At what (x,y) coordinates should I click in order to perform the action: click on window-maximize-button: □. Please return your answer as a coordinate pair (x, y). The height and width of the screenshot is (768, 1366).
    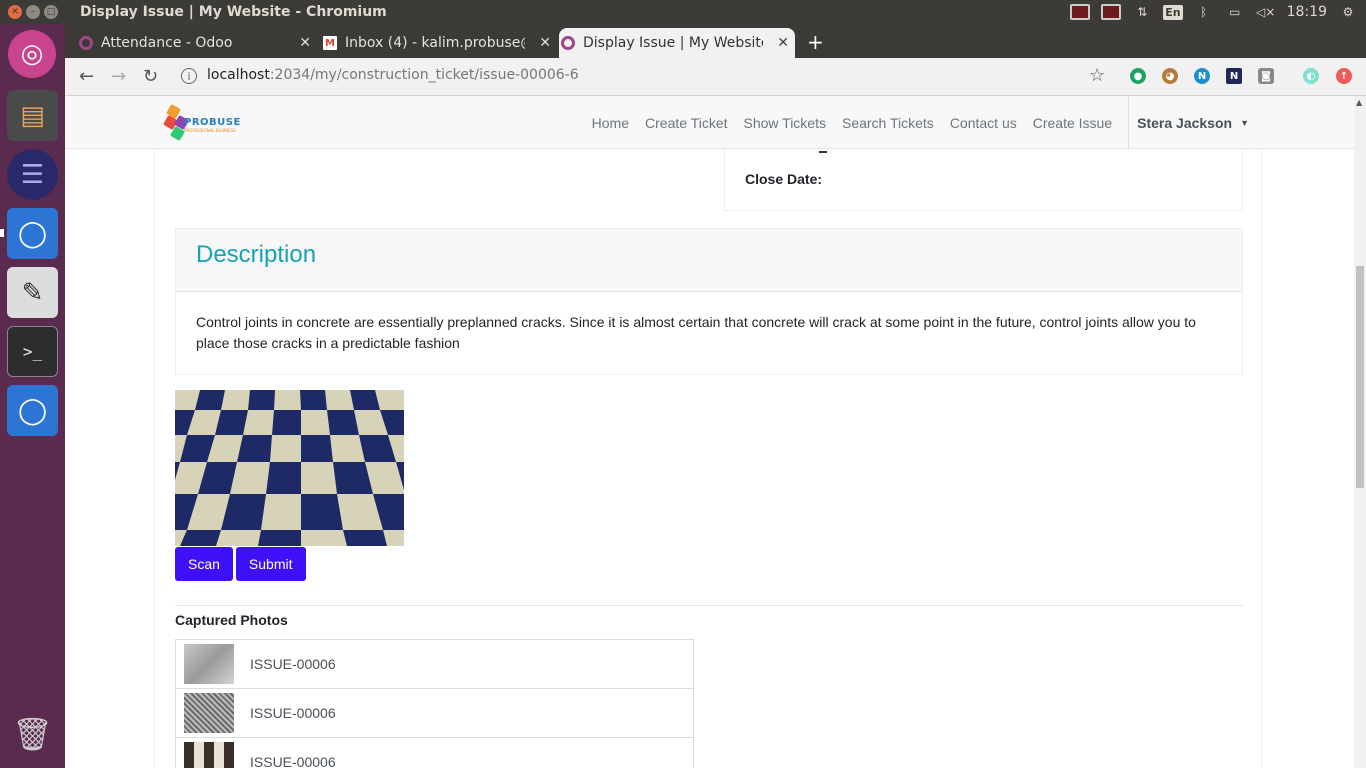
    Looking at the image, I should click on (51, 12).